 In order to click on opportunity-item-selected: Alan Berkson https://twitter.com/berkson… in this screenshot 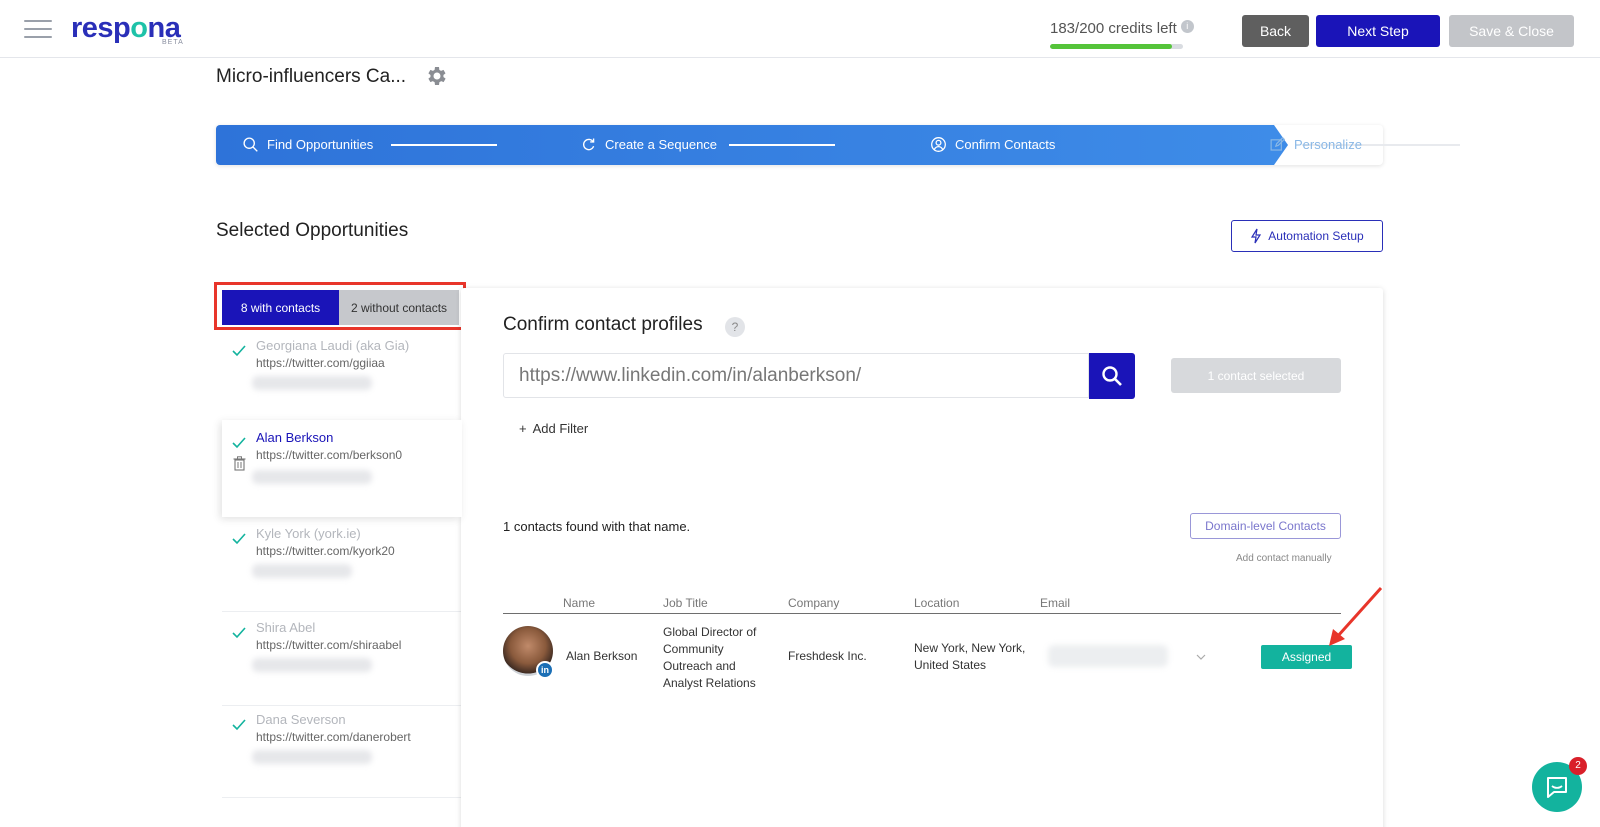, I will do `click(342, 468)`.